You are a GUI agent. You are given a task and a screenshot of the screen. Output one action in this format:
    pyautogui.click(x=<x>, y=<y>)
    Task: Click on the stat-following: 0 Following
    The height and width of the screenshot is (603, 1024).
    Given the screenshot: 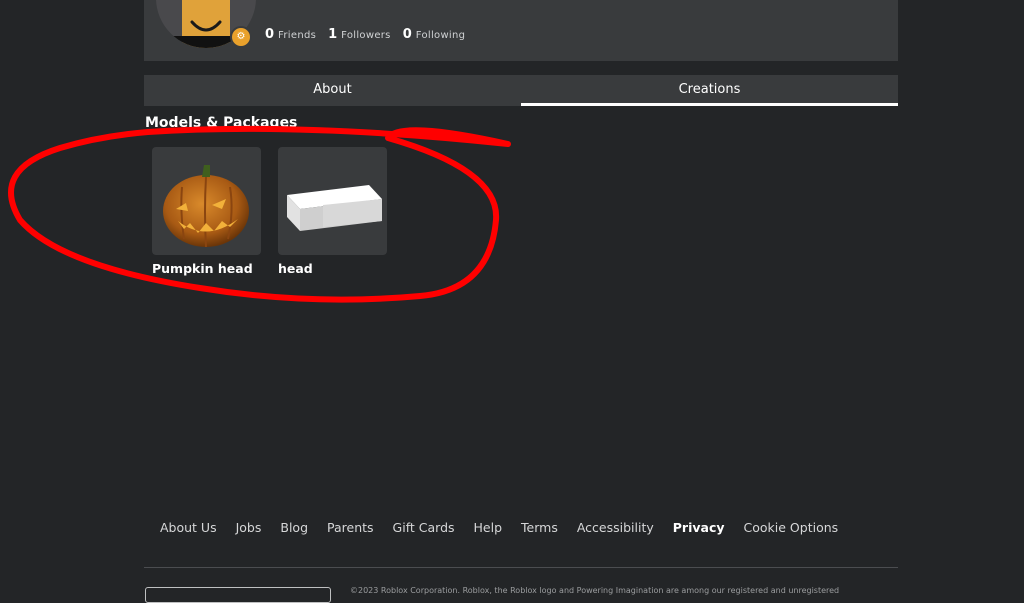 What is the action you would take?
    pyautogui.click(x=434, y=34)
    